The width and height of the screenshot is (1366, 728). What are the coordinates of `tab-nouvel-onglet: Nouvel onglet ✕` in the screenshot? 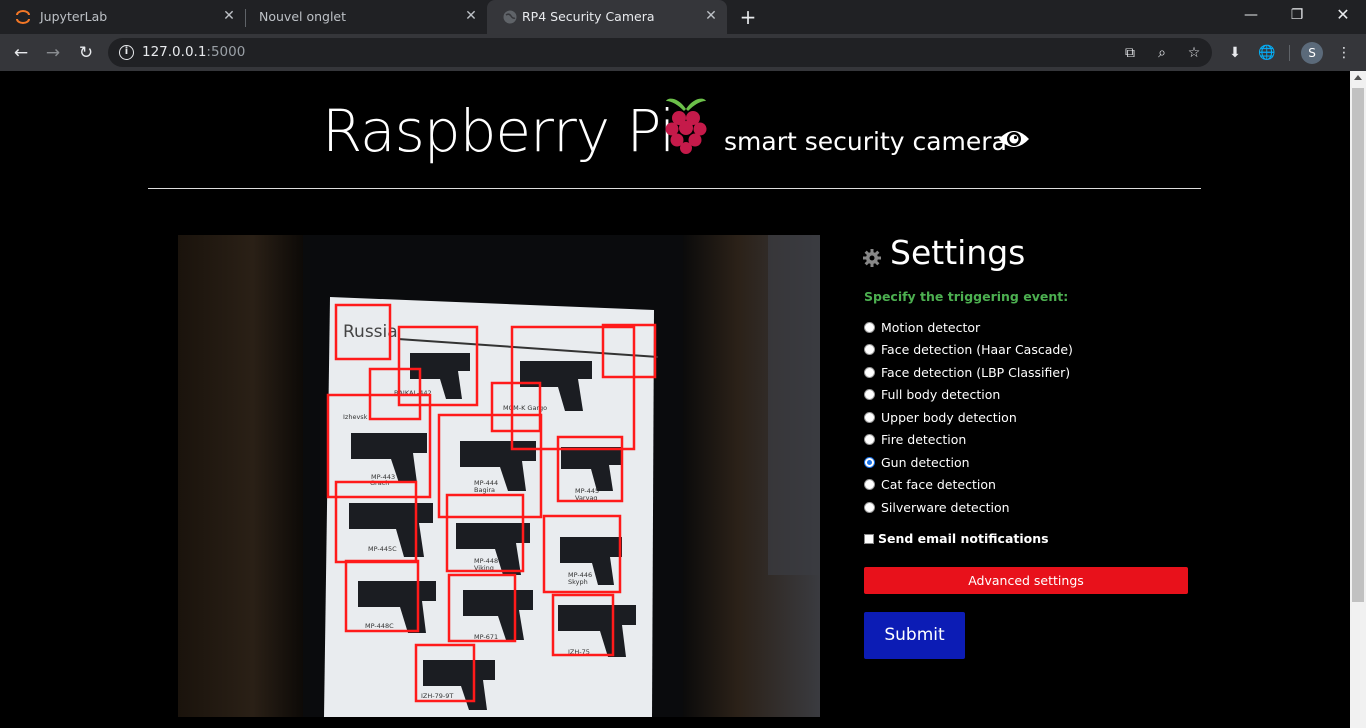 It's located at (366, 17).